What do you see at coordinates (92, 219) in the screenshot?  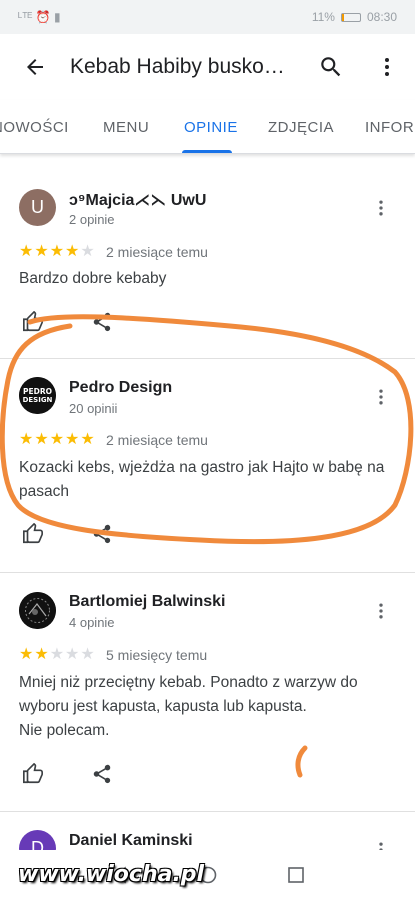 I see `review-author-count: 2 opinie` at bounding box center [92, 219].